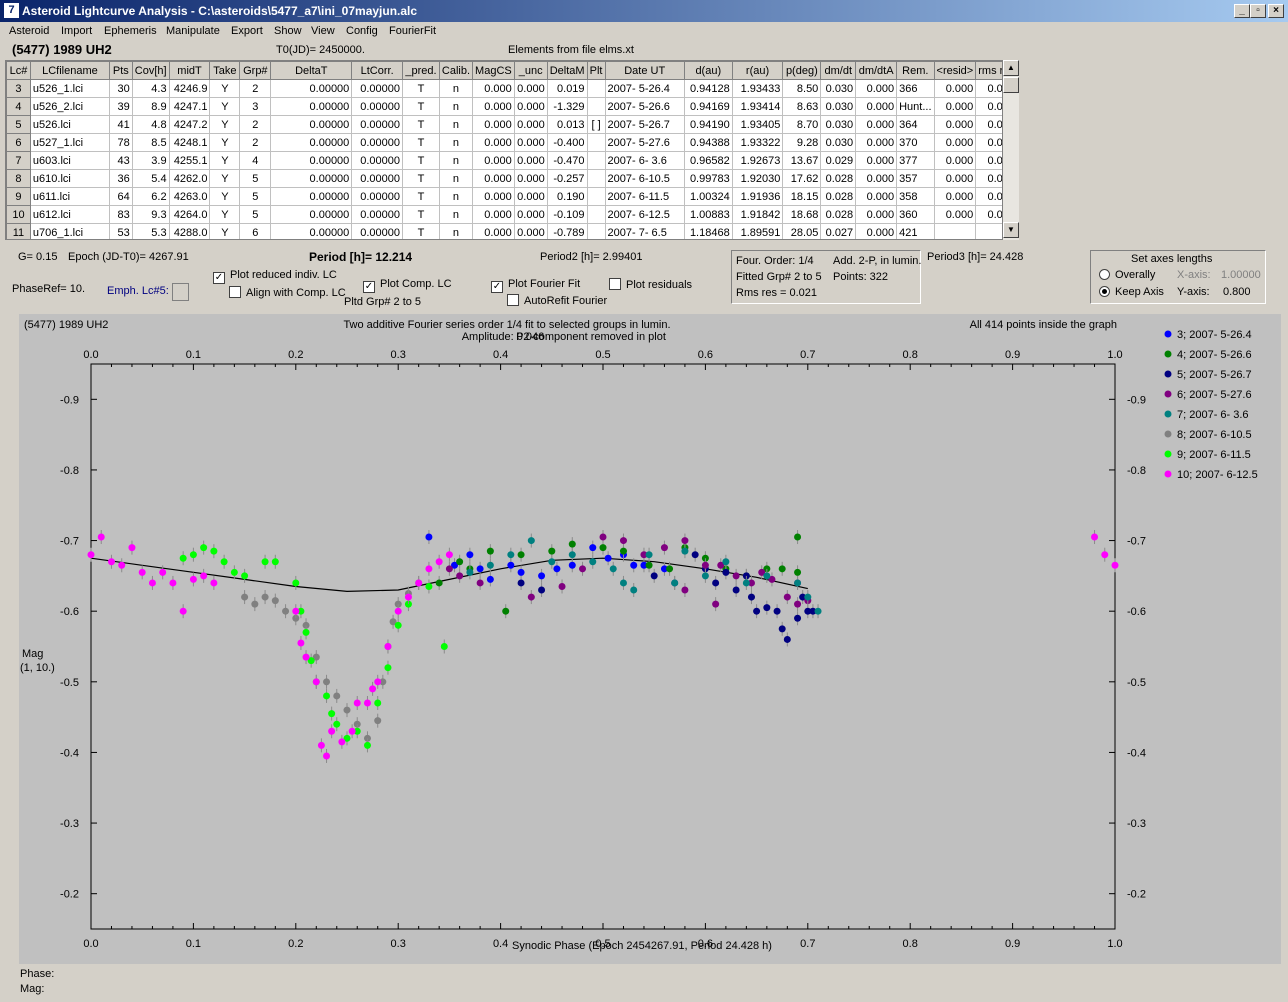  What do you see at coordinates (69, 178) in the screenshot?
I see `table-cell: u610.lci` at bounding box center [69, 178].